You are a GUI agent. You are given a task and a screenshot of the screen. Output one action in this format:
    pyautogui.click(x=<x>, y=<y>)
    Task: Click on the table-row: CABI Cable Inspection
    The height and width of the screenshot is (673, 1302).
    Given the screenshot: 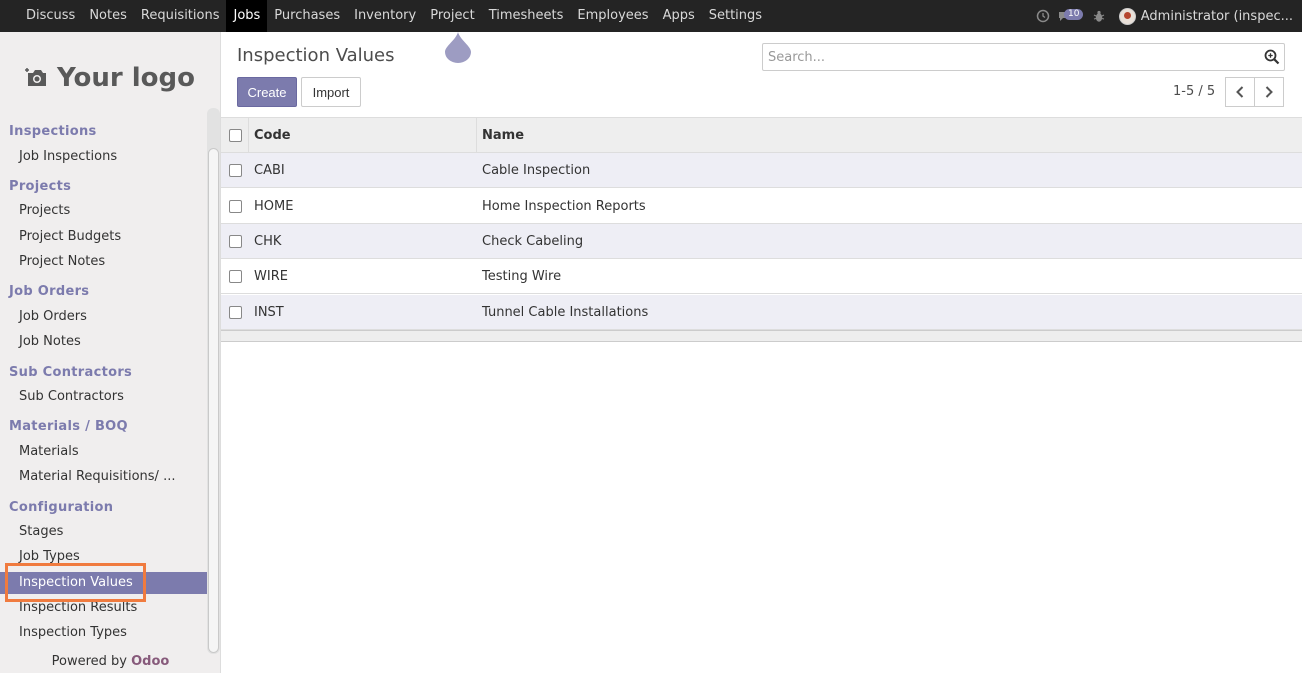 What is the action you would take?
    pyautogui.click(x=761, y=170)
    